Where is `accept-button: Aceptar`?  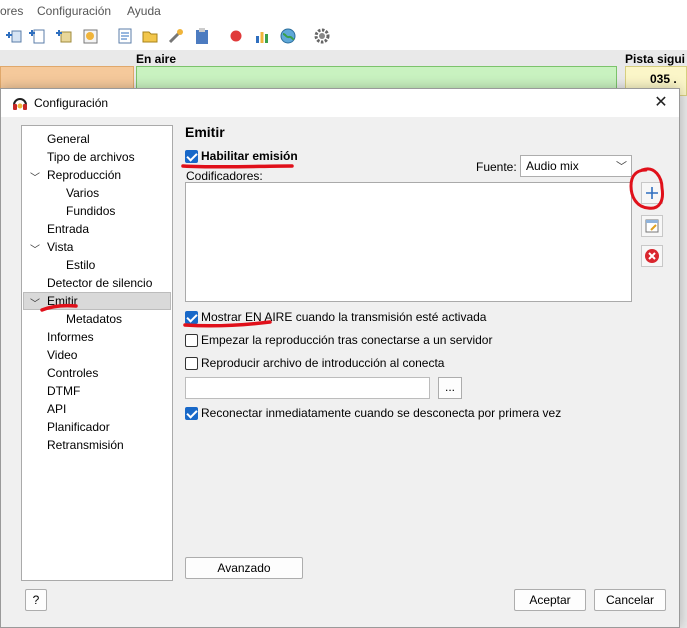
accept-button: Aceptar is located at coordinates (550, 600).